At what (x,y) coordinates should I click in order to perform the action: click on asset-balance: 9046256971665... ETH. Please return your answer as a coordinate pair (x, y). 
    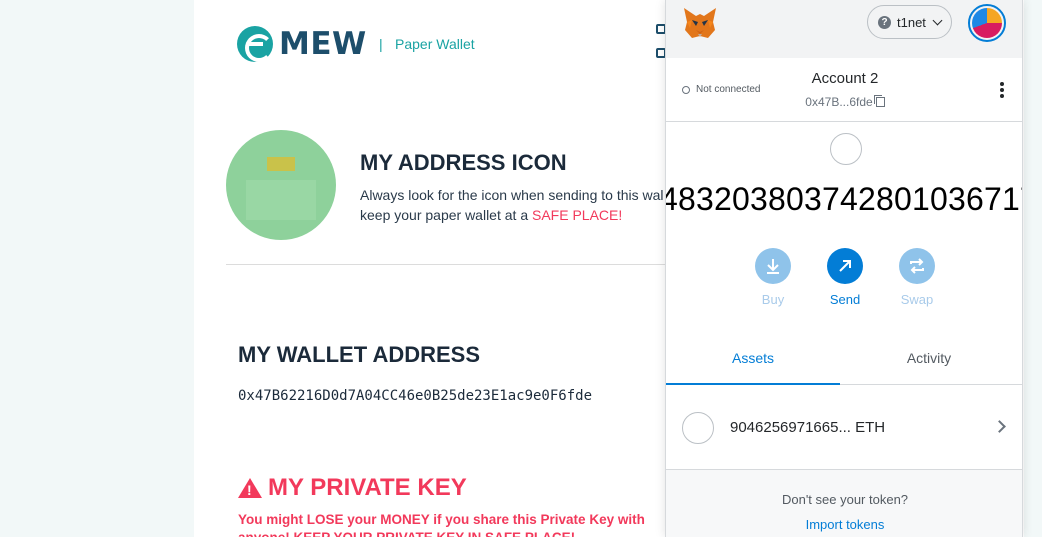
    Looking at the image, I should click on (807, 427).